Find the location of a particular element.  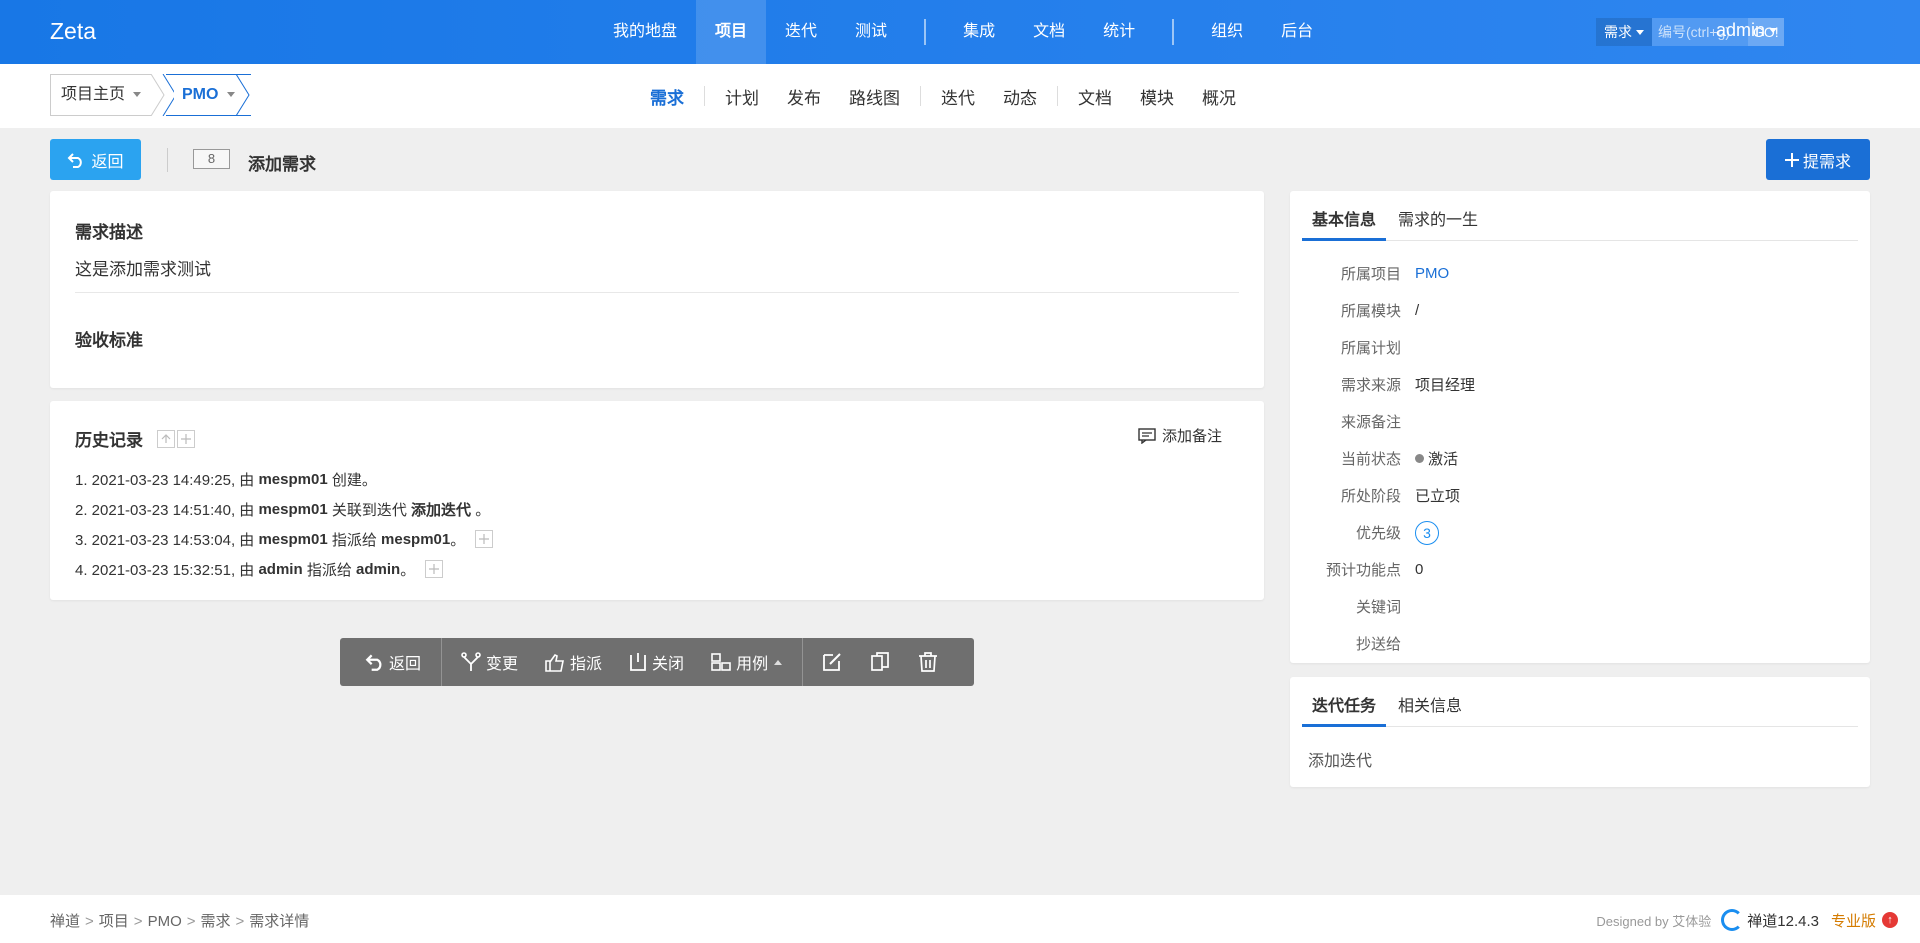

project-menu-item: 路线图 is located at coordinates (874, 96).